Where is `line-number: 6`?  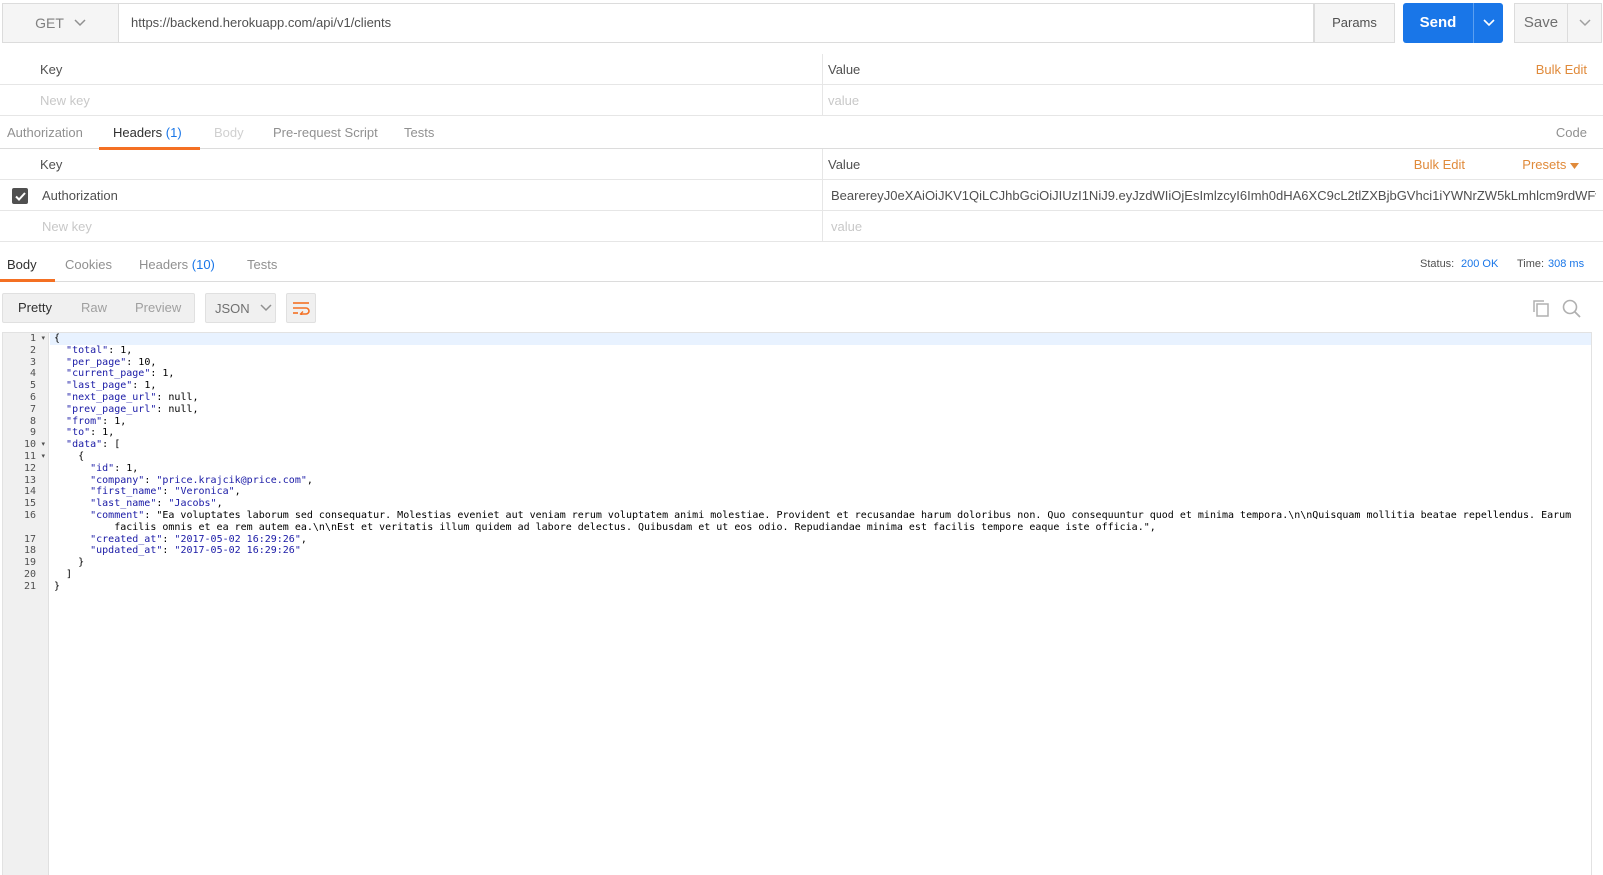
line-number: 6 is located at coordinates (32, 397).